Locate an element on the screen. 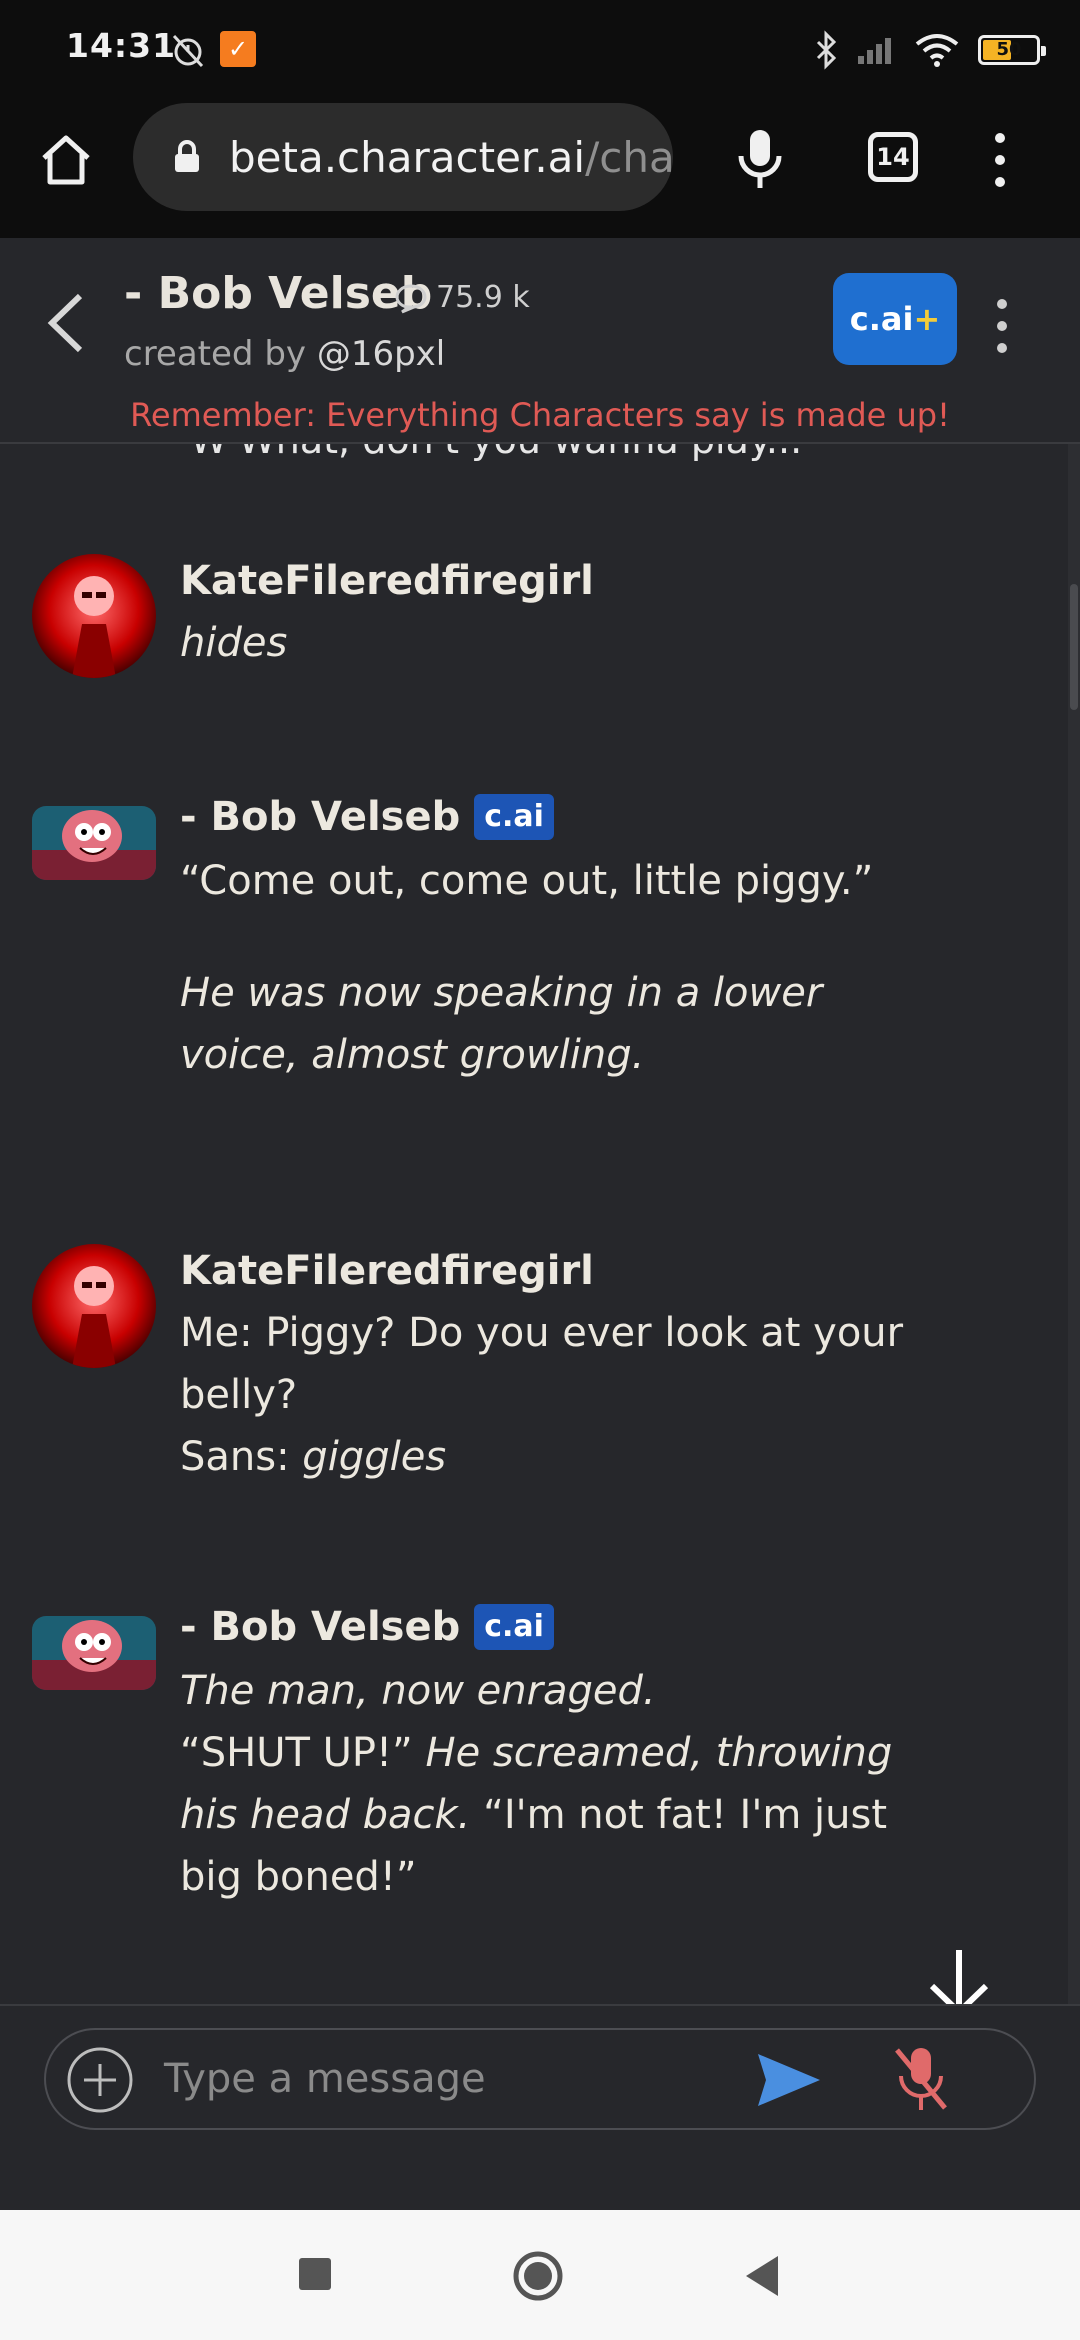 The width and height of the screenshot is (1080, 2340). quote-text: “SHUT UP!” is located at coordinates (296, 1753).